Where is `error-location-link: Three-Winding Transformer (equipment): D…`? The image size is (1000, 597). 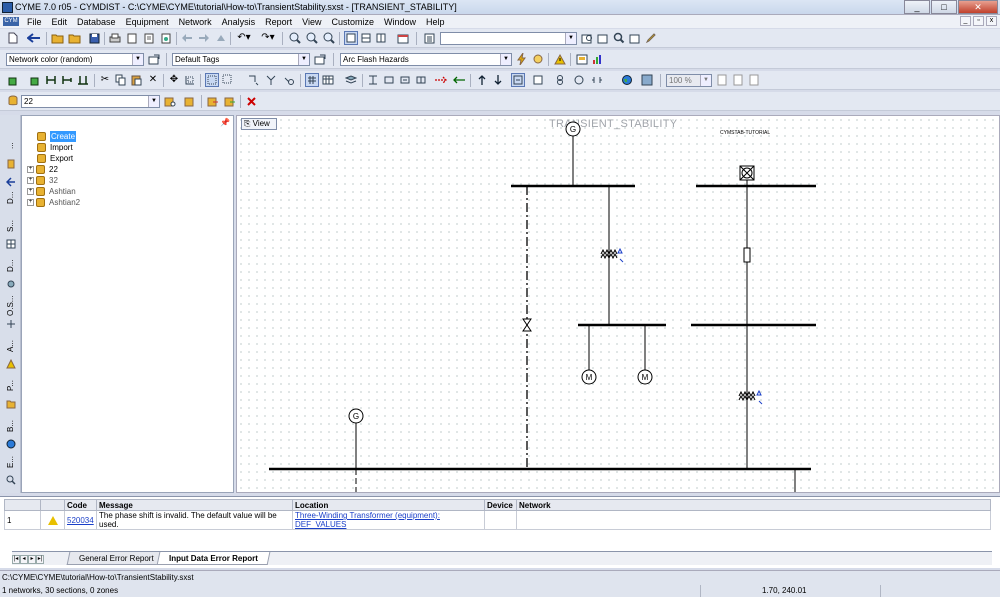 error-location-link: Three-Winding Transformer (equipment): D… is located at coordinates (367, 520).